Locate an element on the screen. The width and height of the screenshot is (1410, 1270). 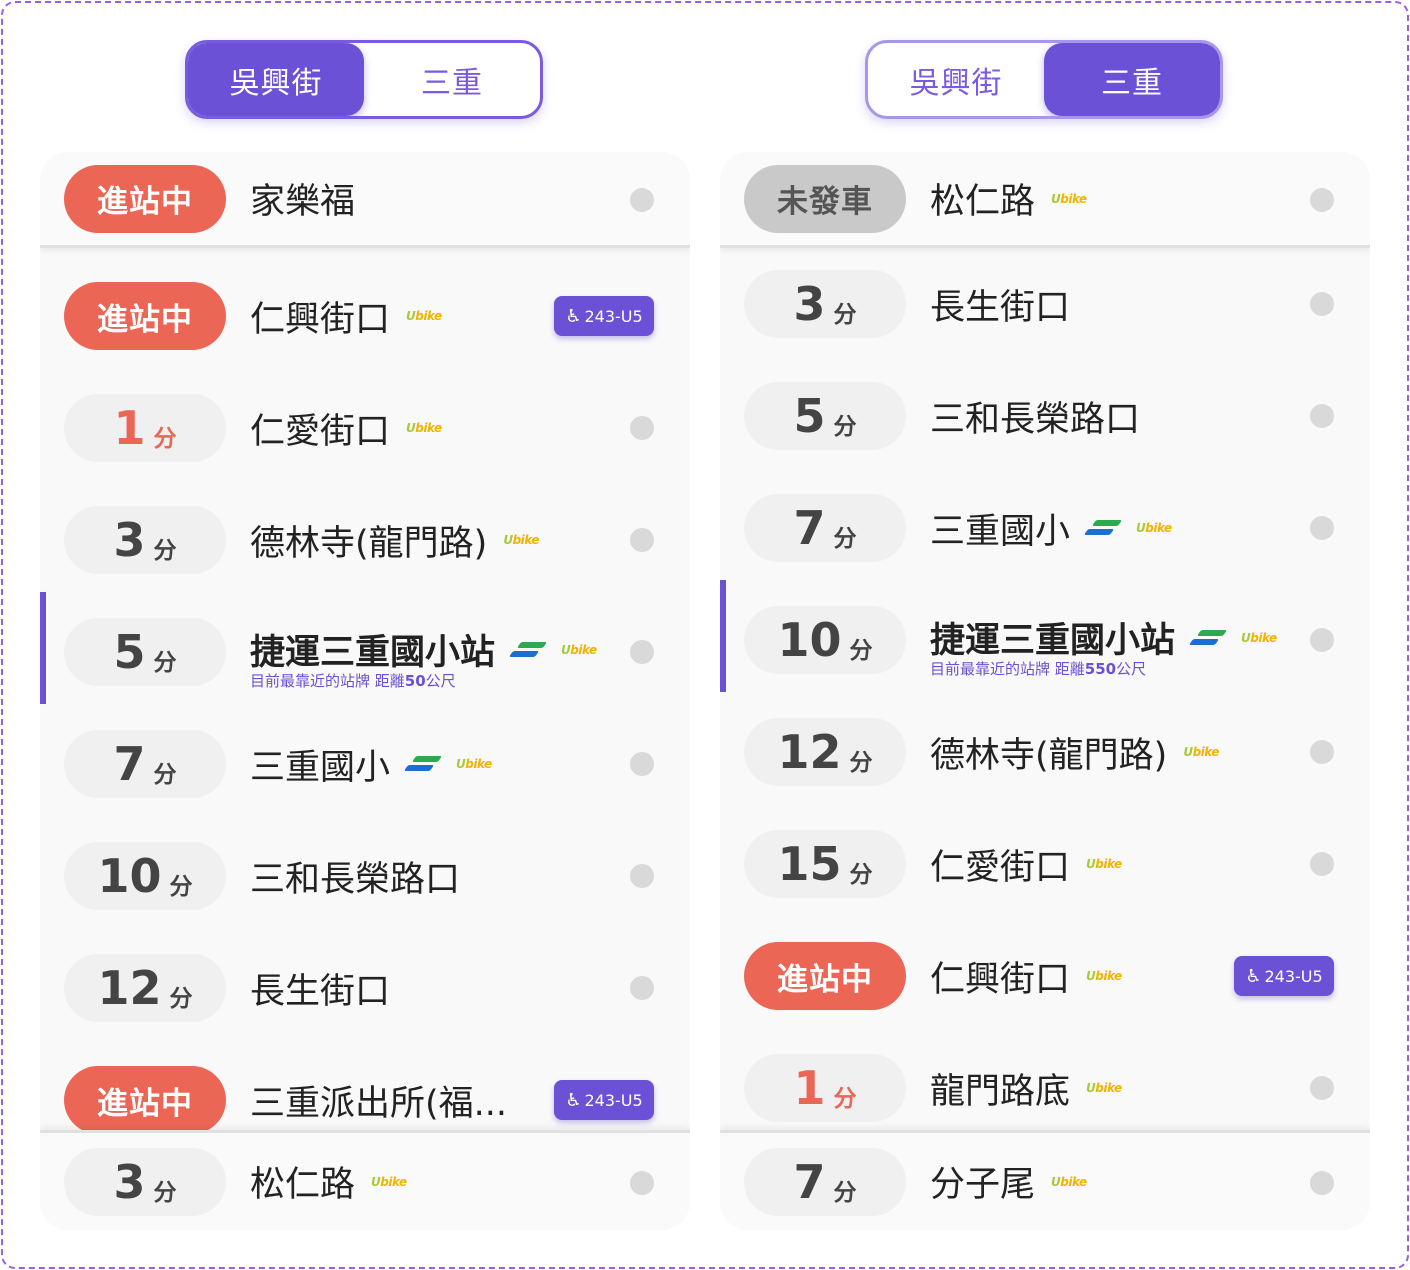
stop-row: 1分 仁愛街口 Ubike is located at coordinates (365, 428).